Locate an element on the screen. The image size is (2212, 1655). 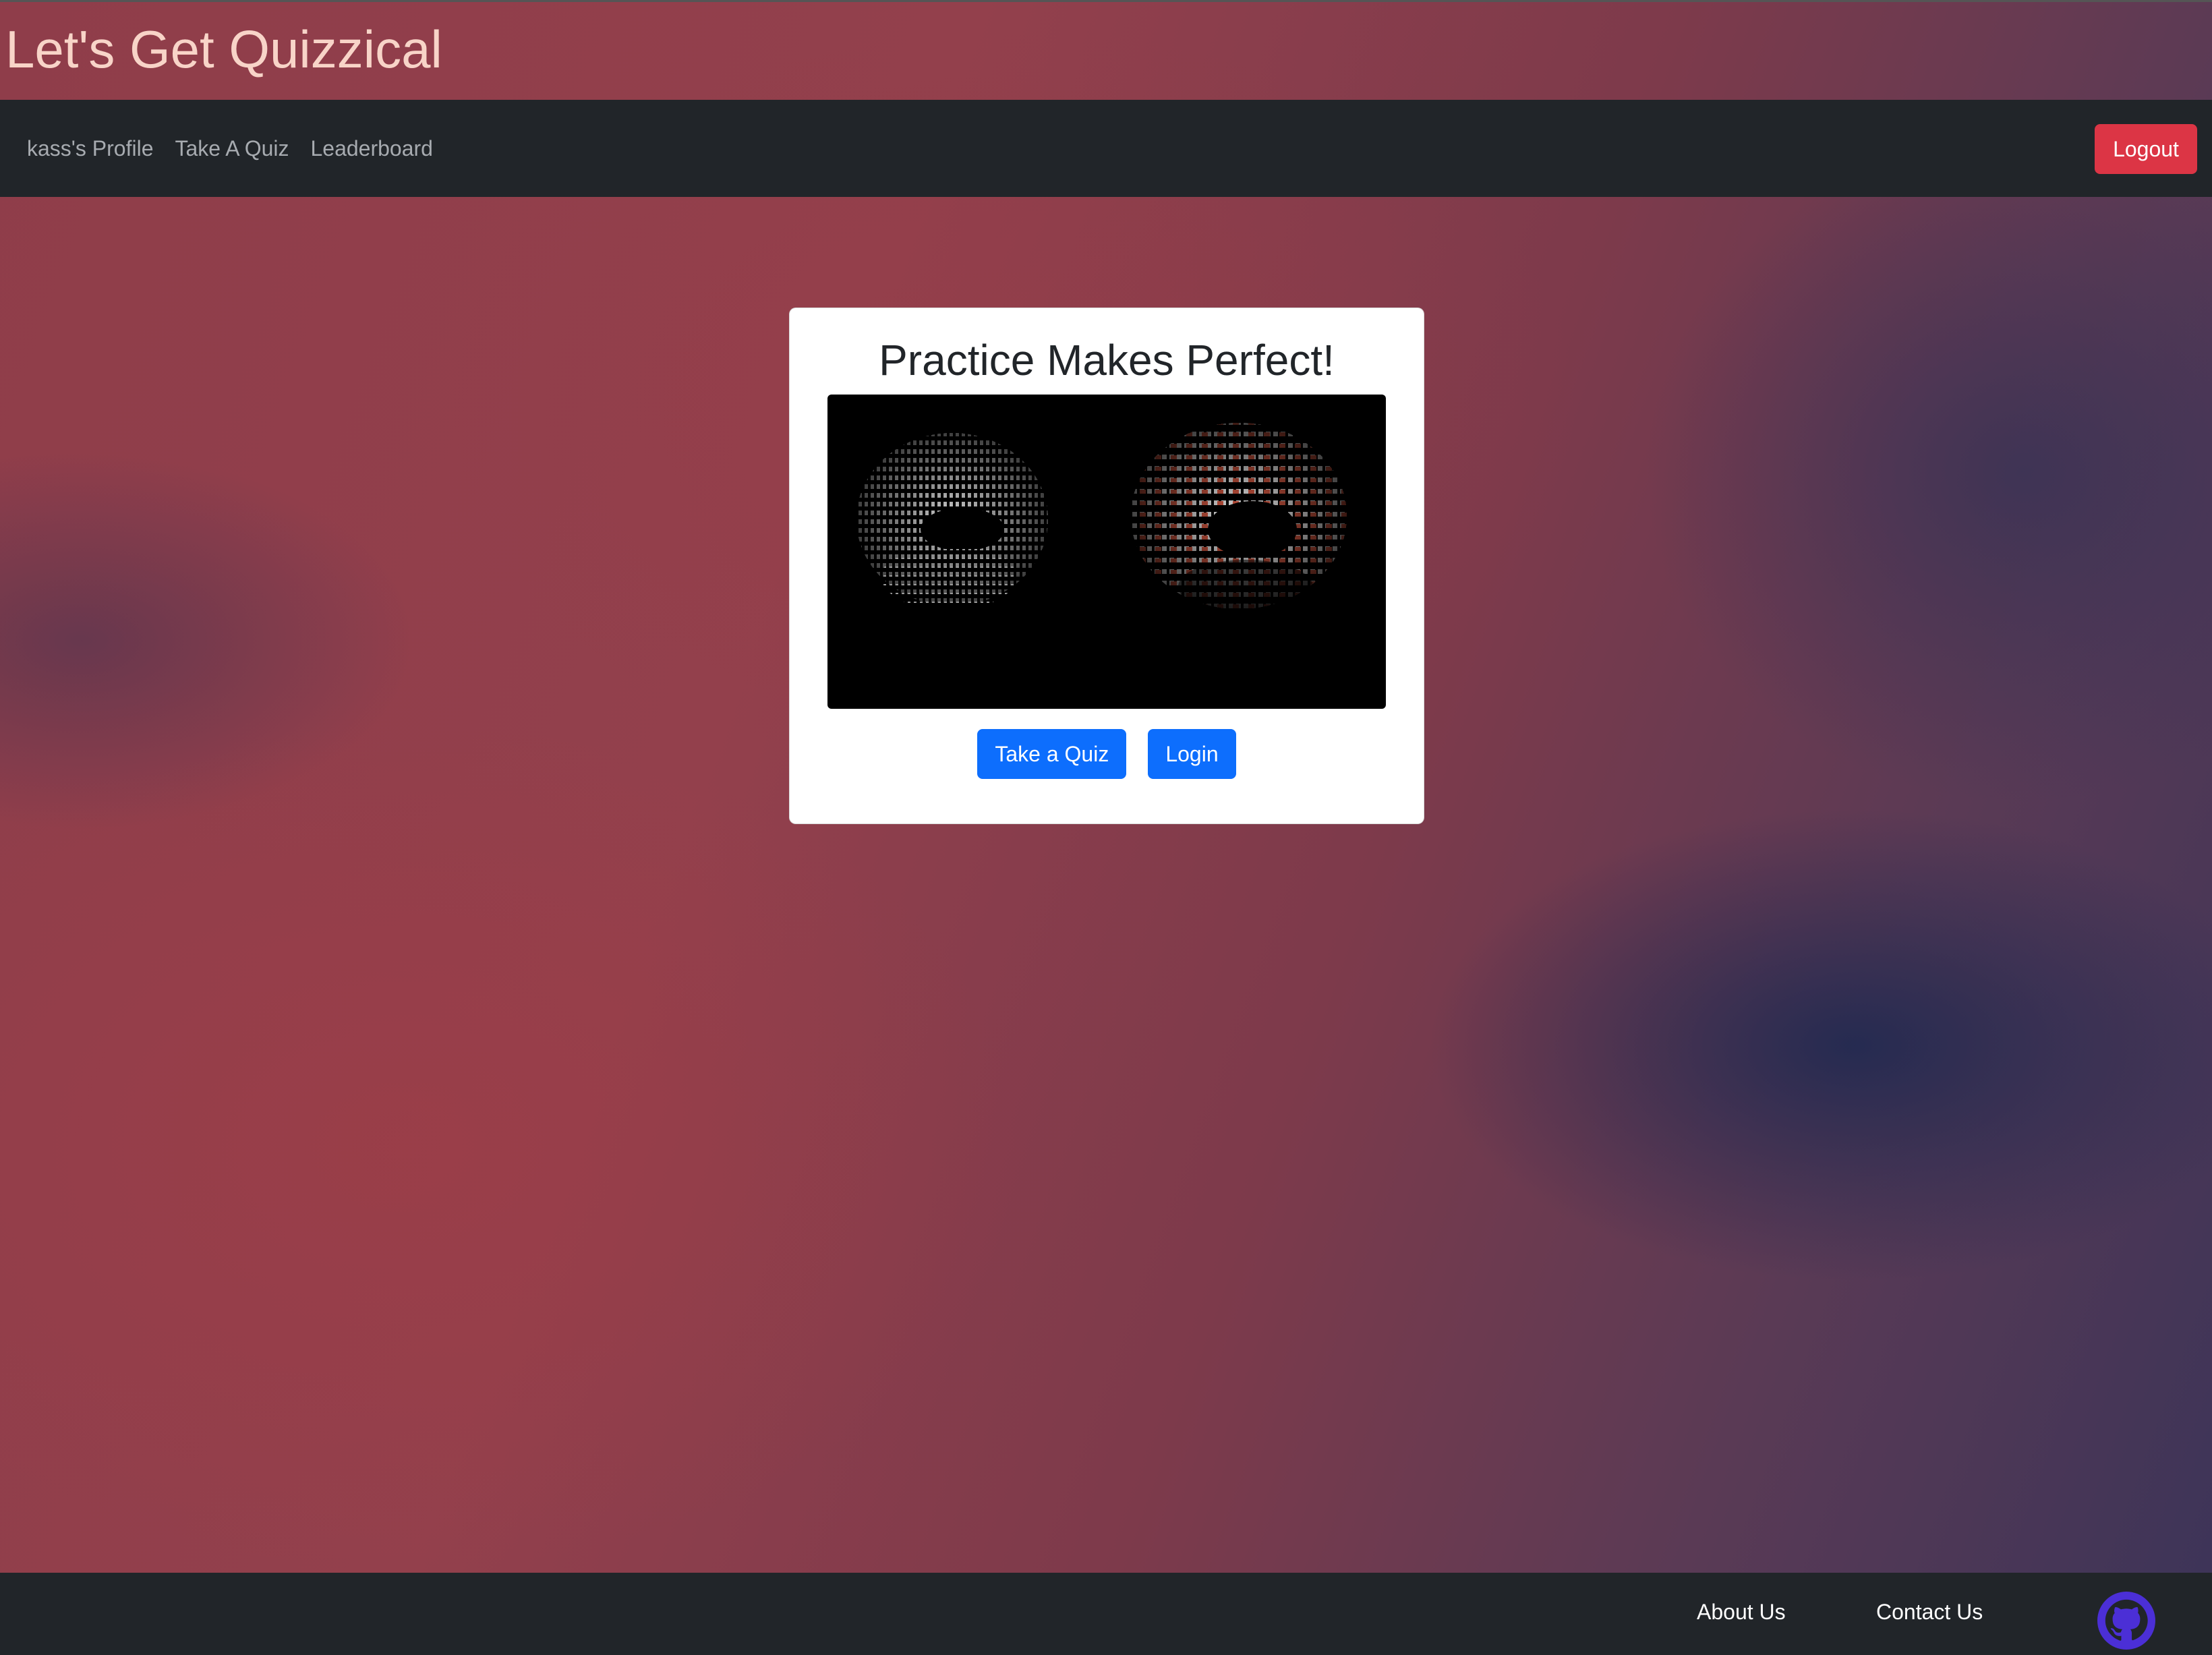
logout-button: Logout is located at coordinates (2146, 149).